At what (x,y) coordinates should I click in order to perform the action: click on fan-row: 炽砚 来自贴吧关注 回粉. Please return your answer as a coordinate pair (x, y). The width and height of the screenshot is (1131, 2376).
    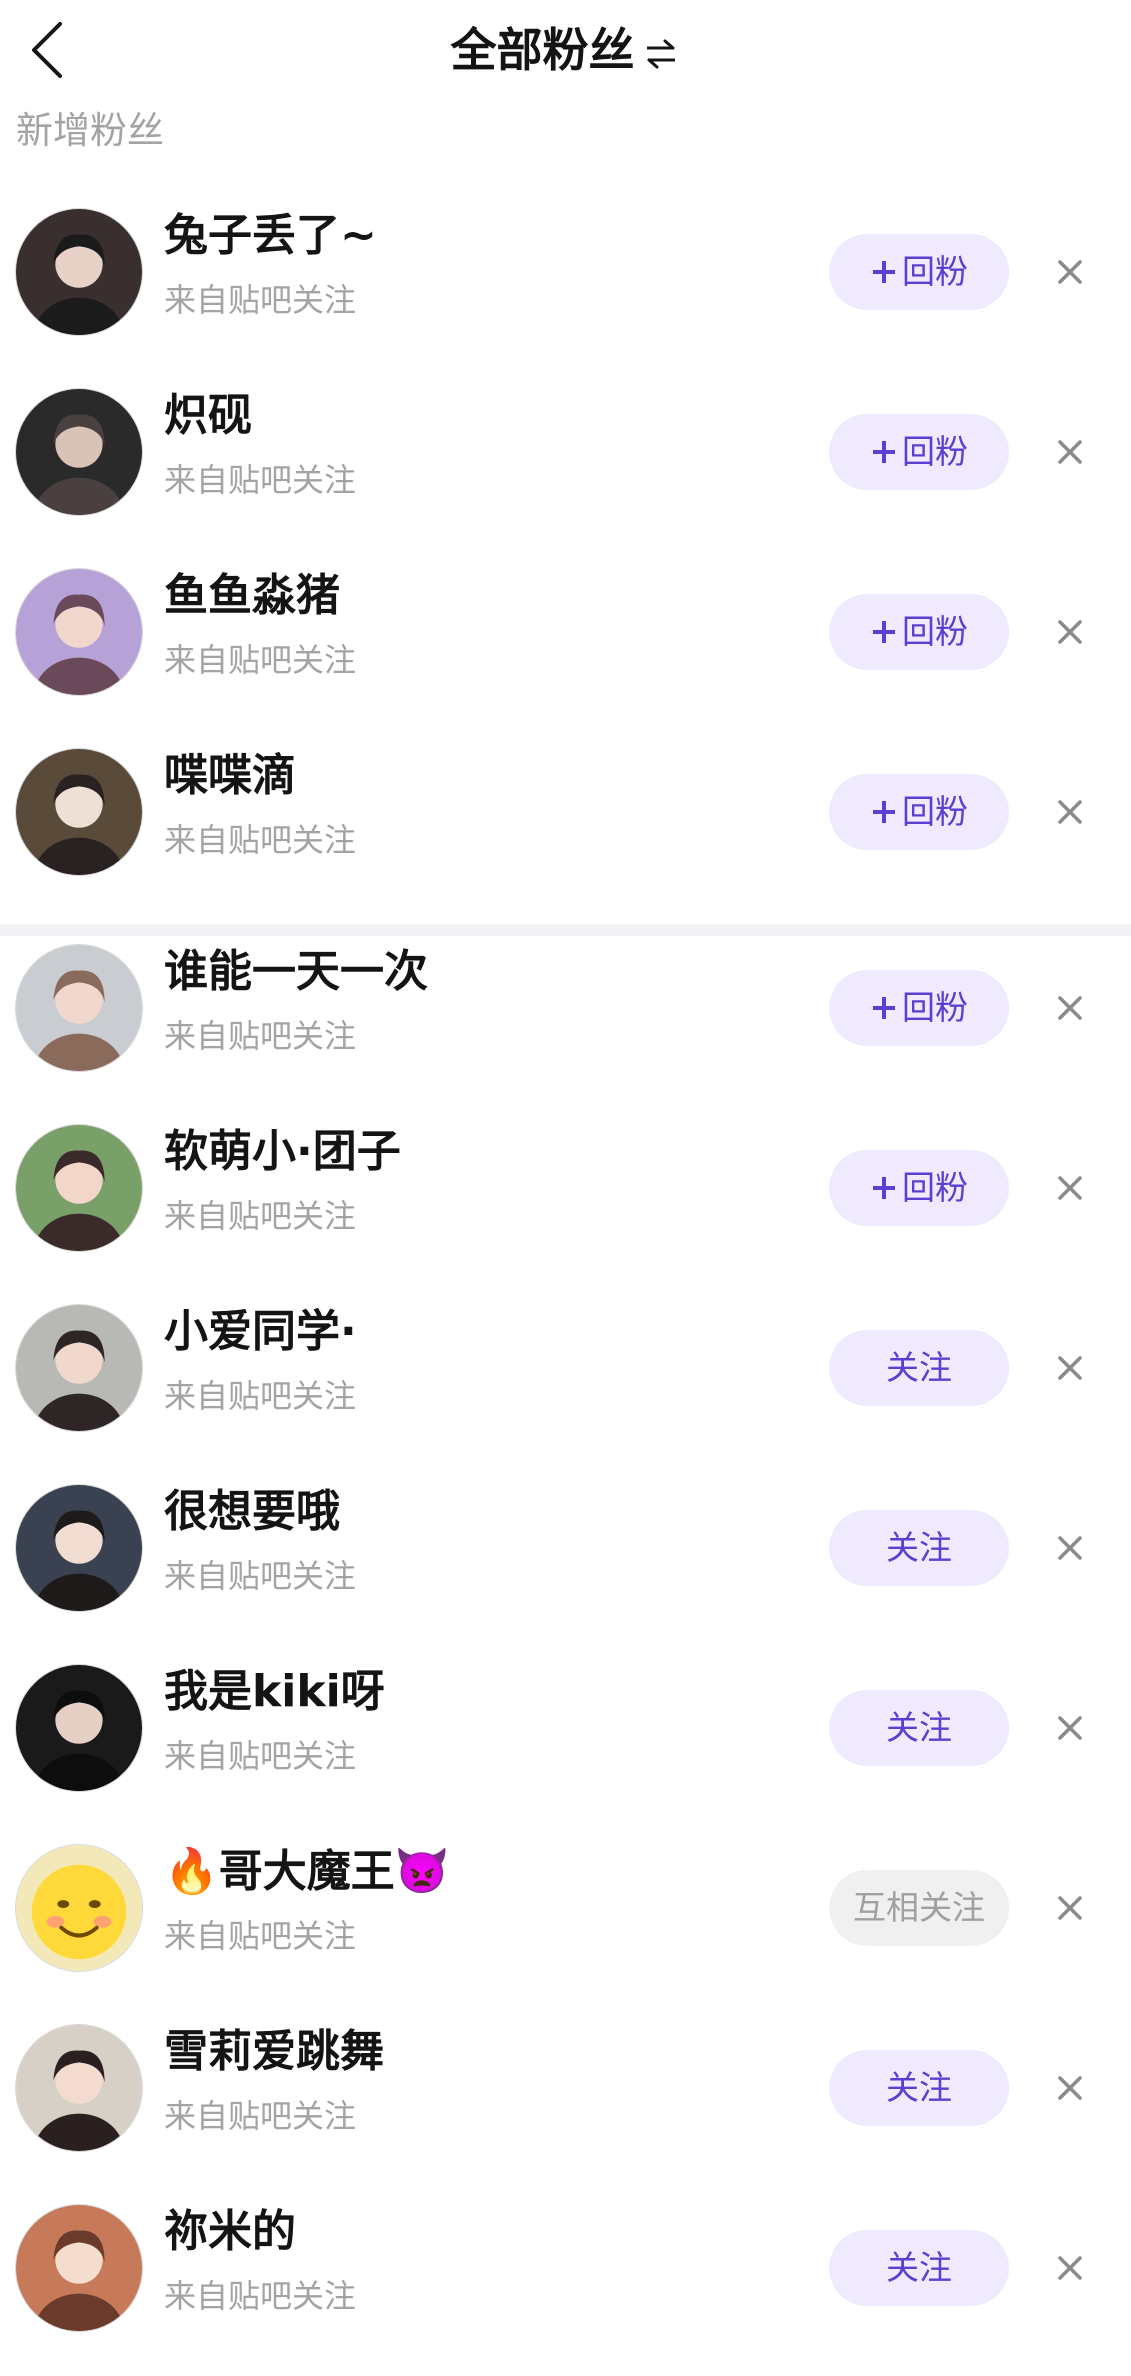
    Looking at the image, I should click on (565, 470).